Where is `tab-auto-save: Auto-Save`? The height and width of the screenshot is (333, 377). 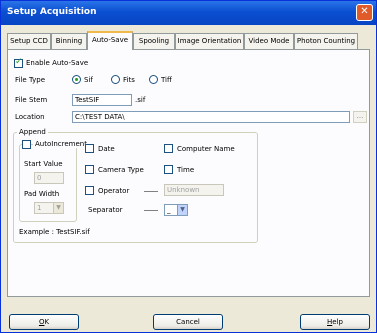 tab-auto-save: Auto-Save is located at coordinates (110, 40).